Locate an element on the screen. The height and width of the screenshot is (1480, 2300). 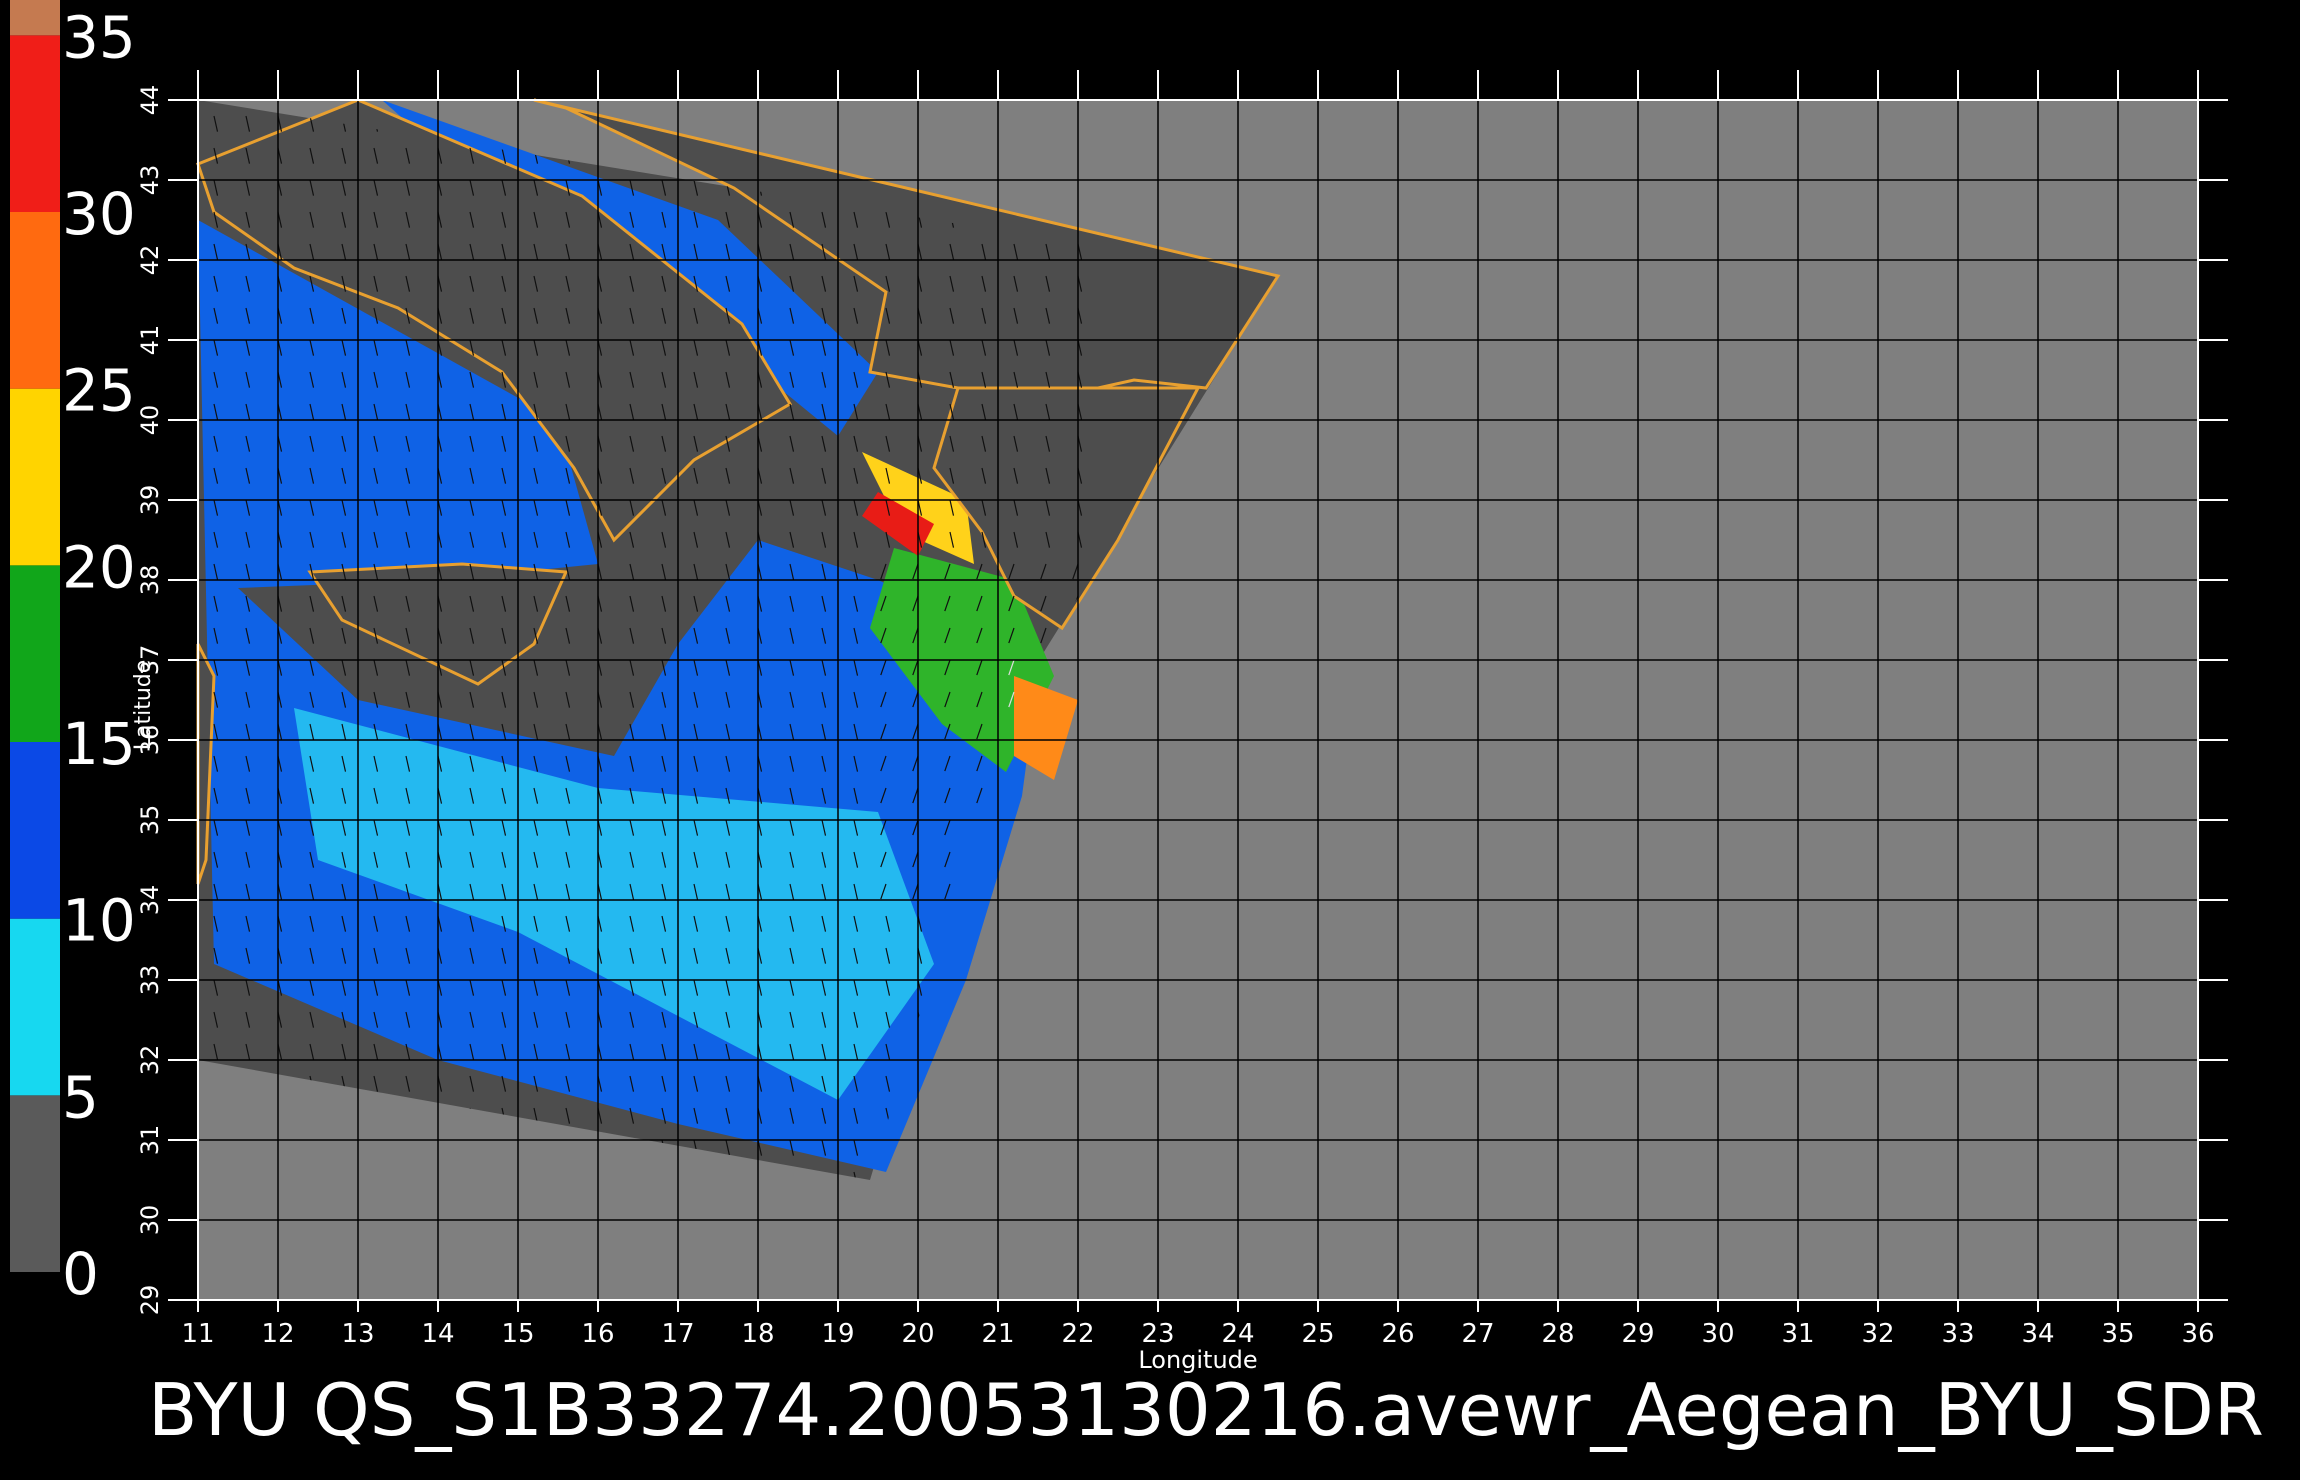
lat-tick-label: 39 is located at coordinates (150, 500).